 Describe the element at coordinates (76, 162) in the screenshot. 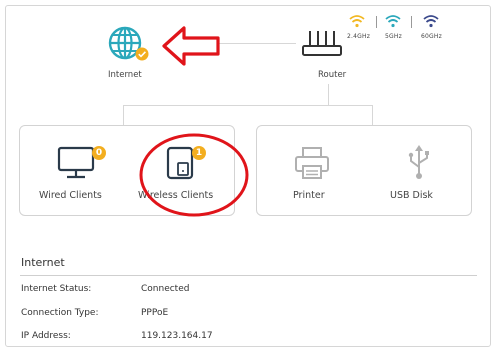

I see `monitor-icon` at that location.